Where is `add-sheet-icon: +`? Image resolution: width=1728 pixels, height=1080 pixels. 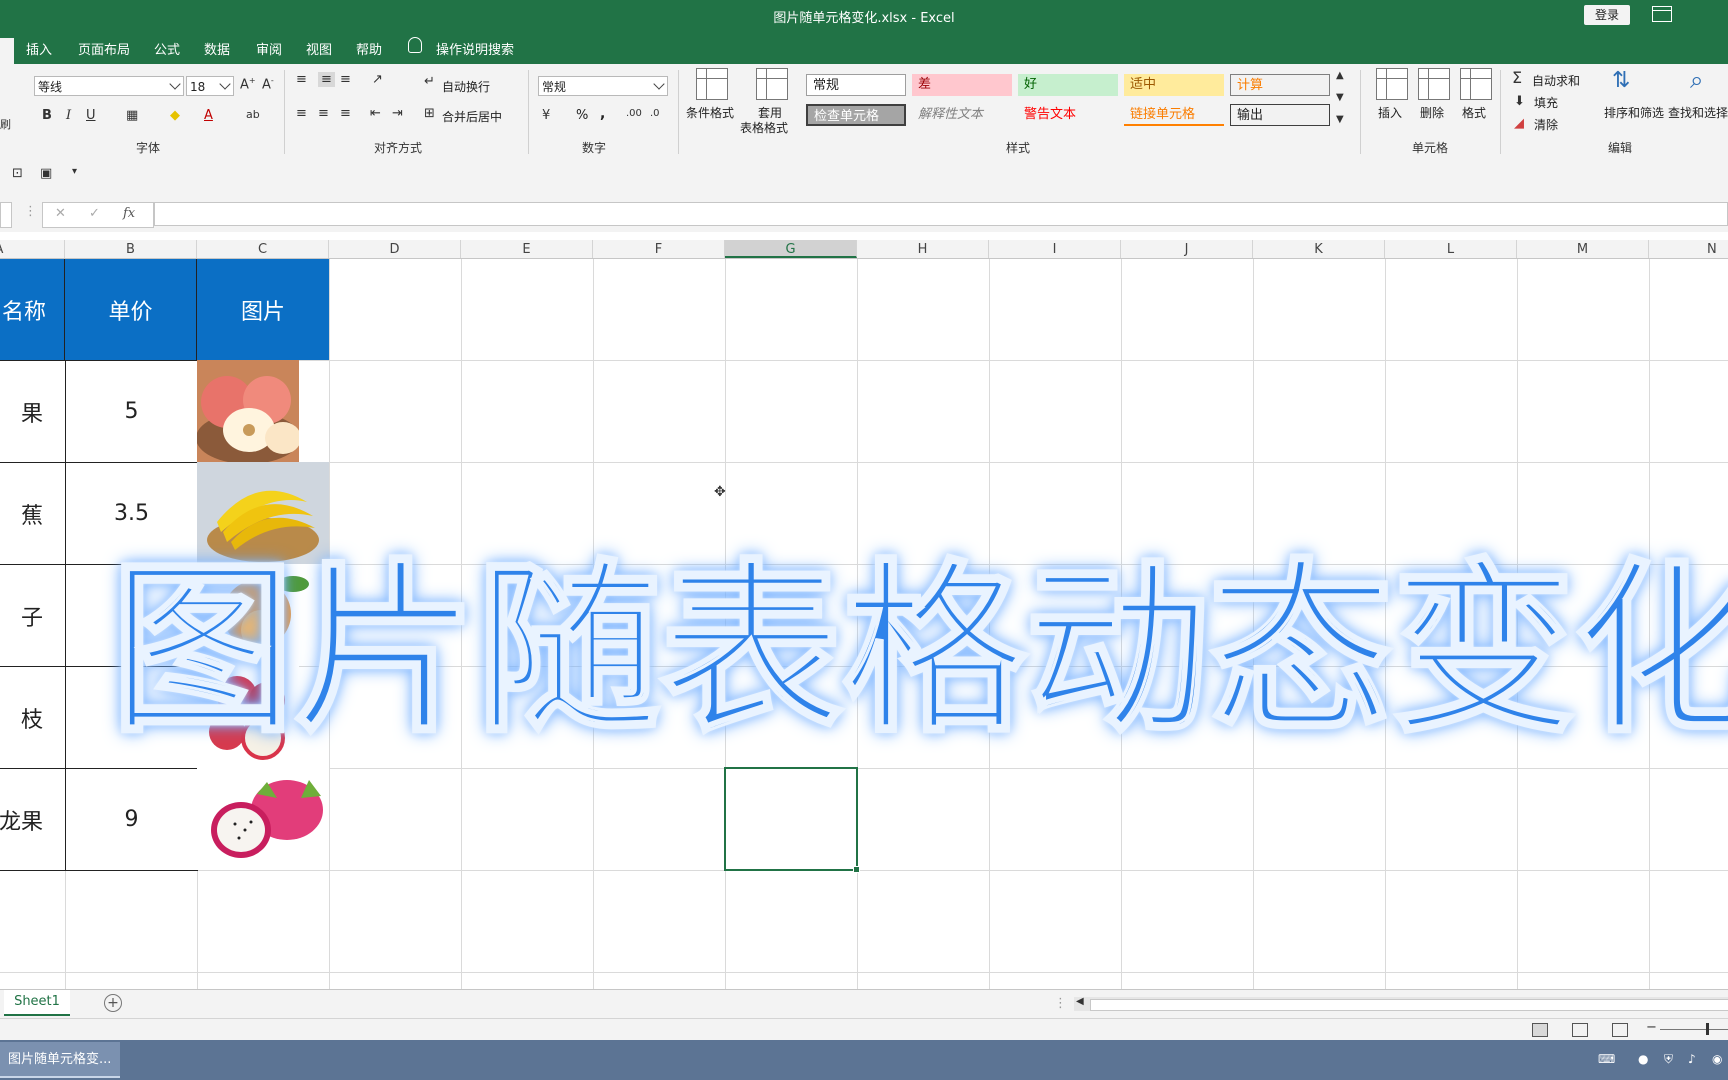
add-sheet-icon: + is located at coordinates (113, 1003).